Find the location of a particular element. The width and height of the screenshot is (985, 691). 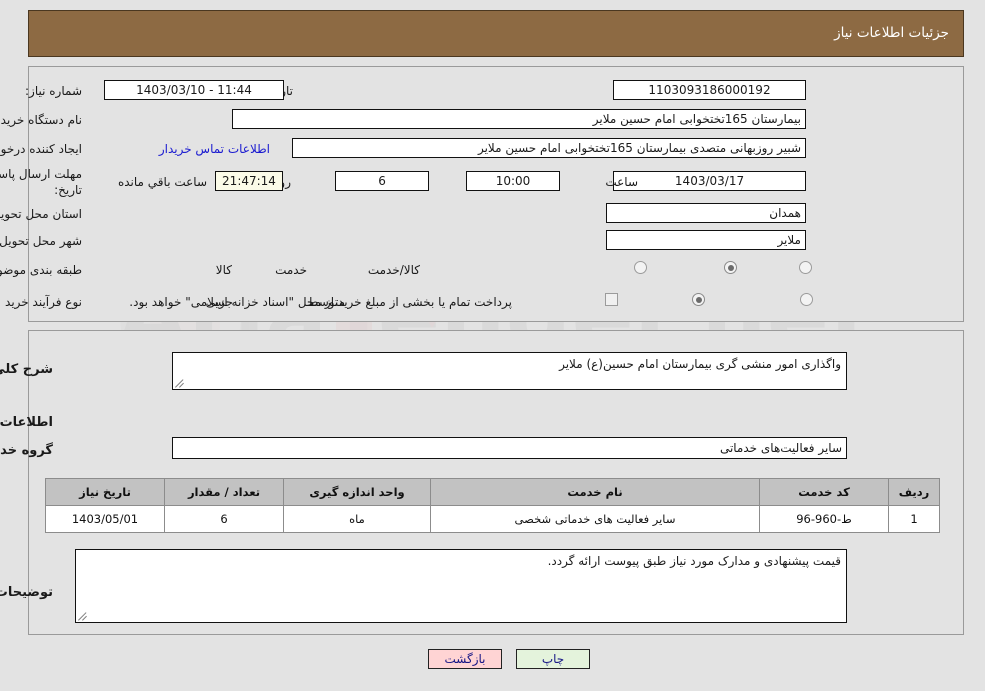

cell-row-no: 1 is located at coordinates (914, 519).